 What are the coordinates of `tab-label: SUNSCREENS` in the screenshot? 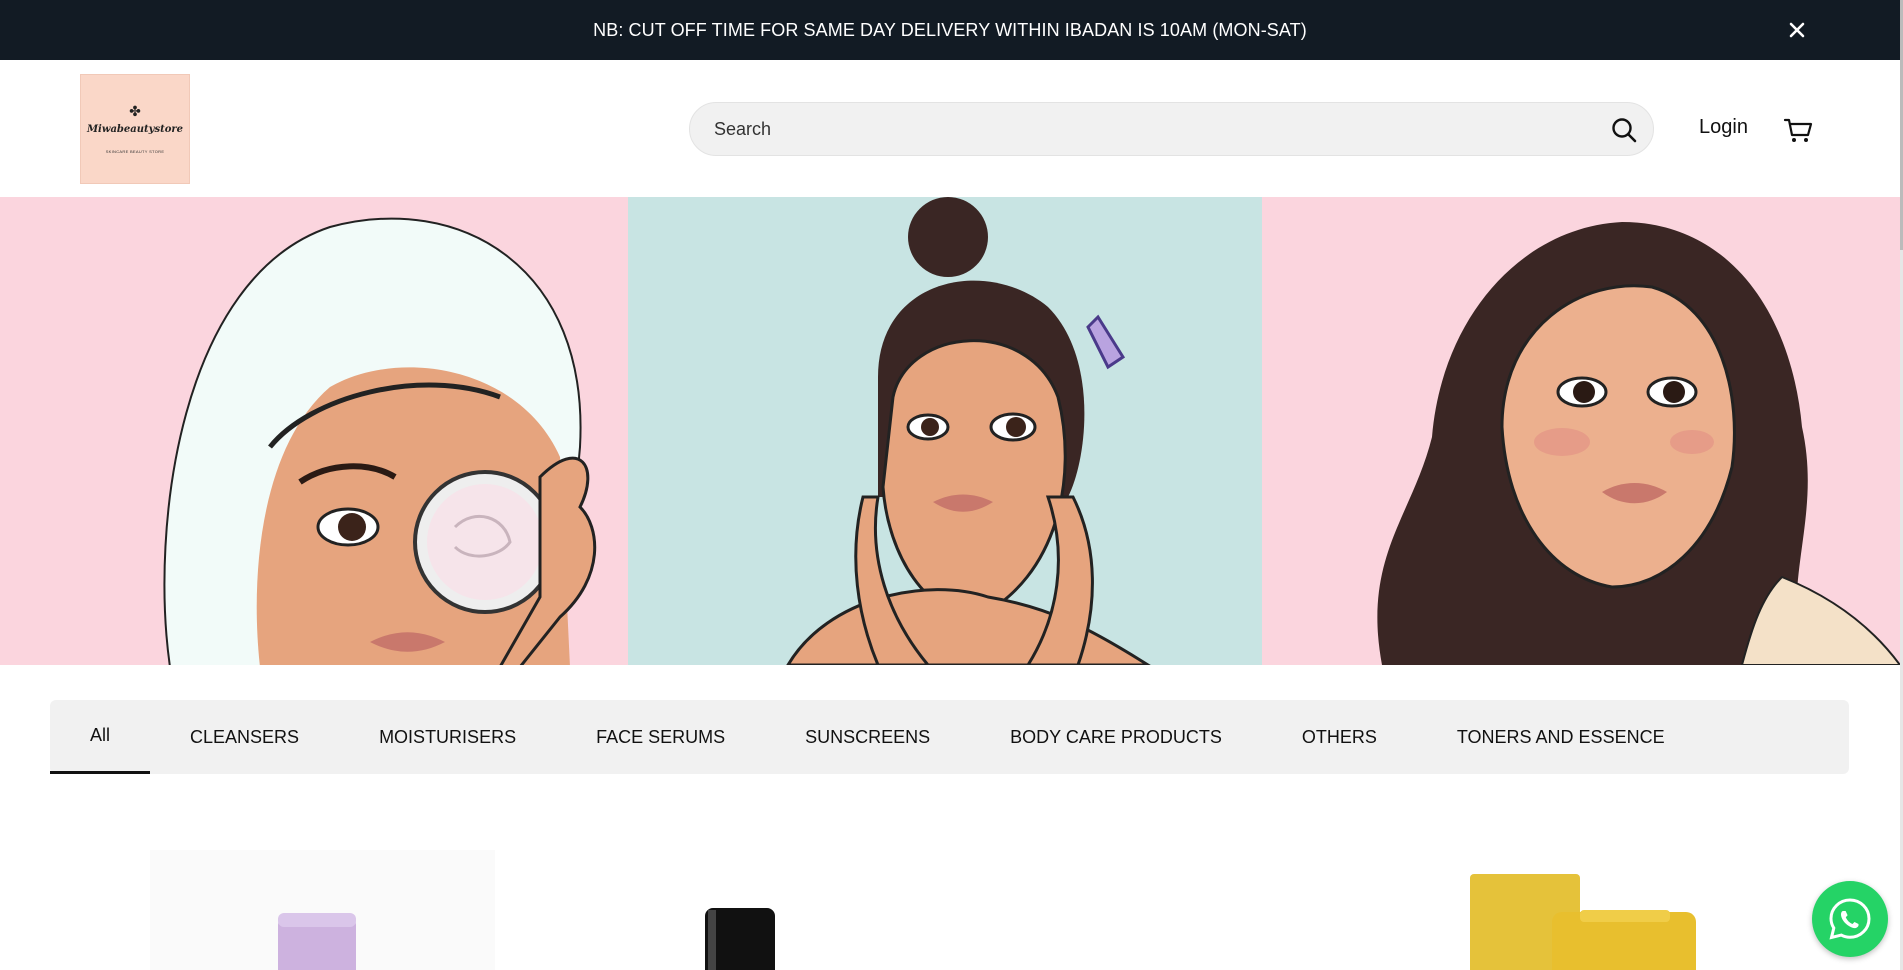 It's located at (868, 736).